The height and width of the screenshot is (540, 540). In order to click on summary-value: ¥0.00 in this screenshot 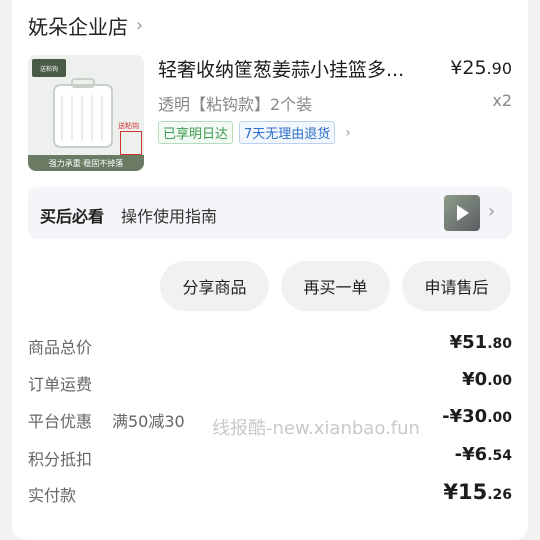, I will do `click(487, 379)`.